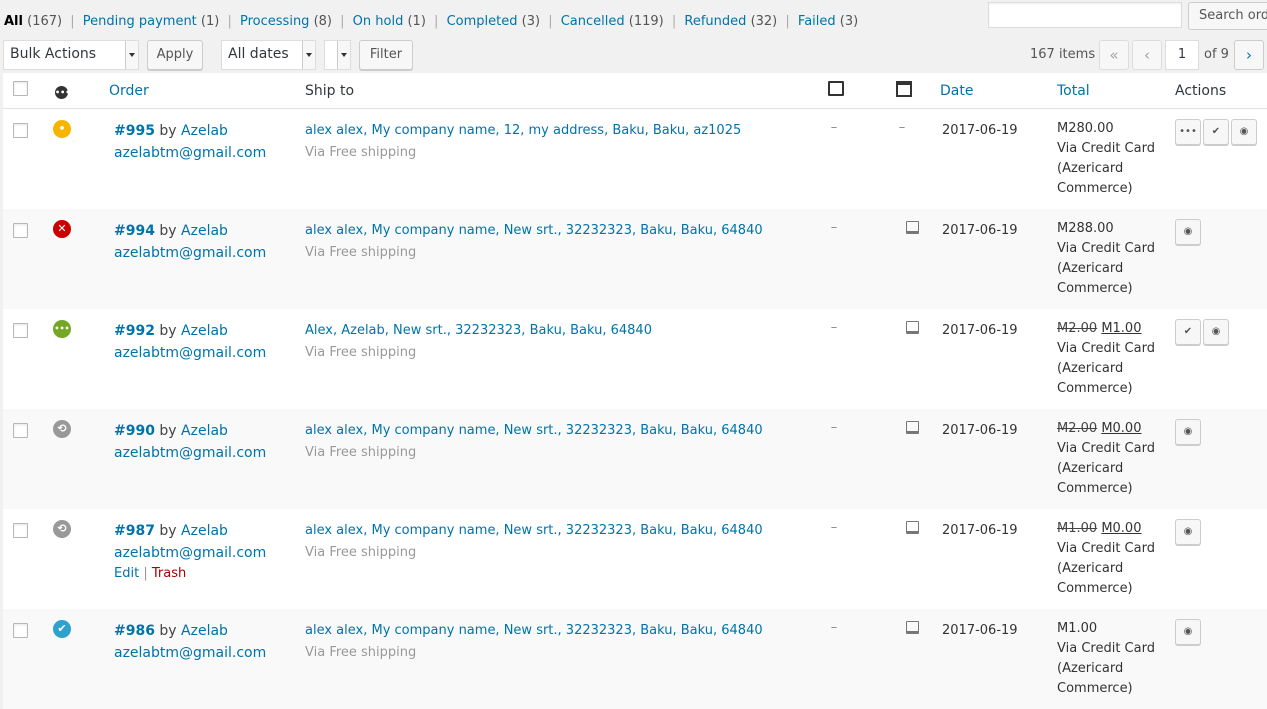 The height and width of the screenshot is (709, 1267). I want to click on order-column-label: Order, so click(129, 91).